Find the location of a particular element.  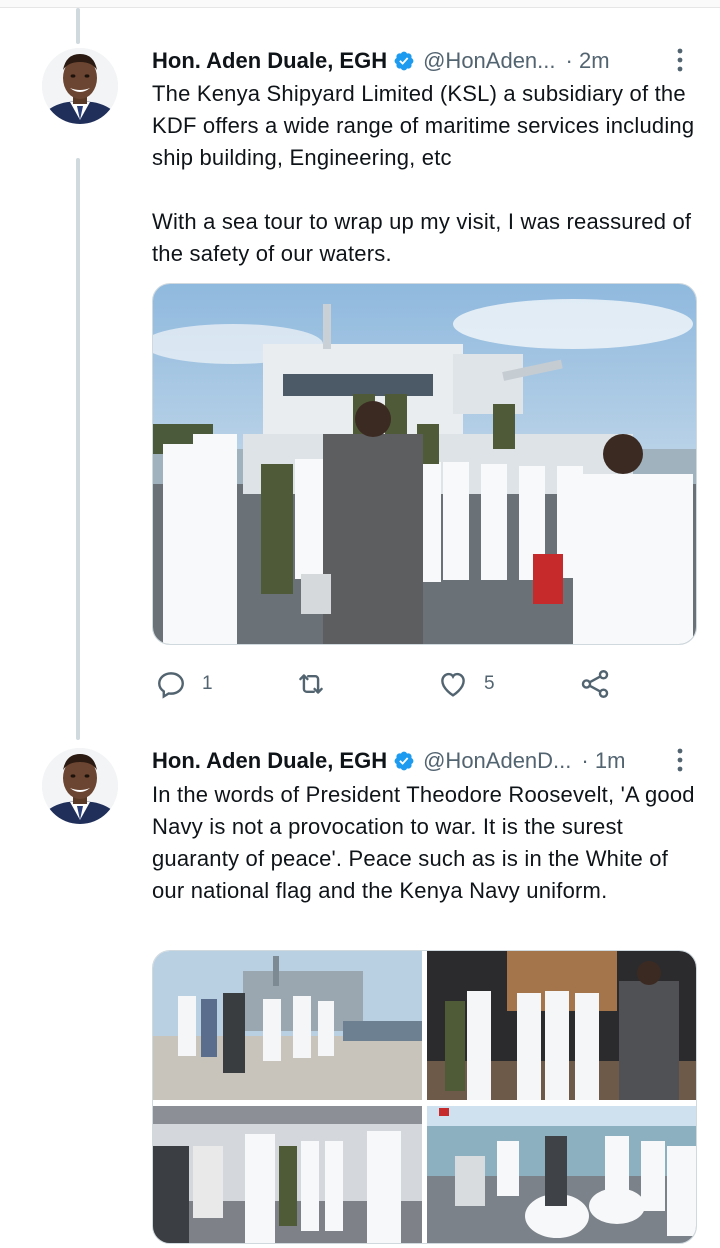

tweet-photo-pier is located at coordinates (287, 1025).